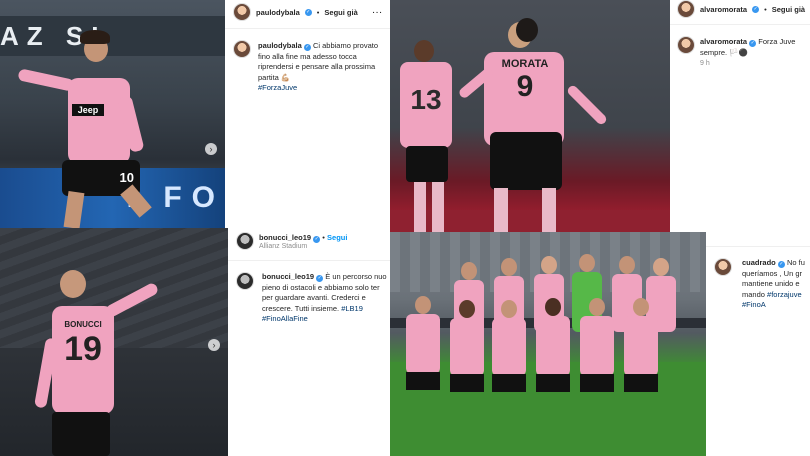 This screenshot has height=456, width=810. What do you see at coordinates (83, 324) in the screenshot?
I see `shirt-name: BONUCCI` at bounding box center [83, 324].